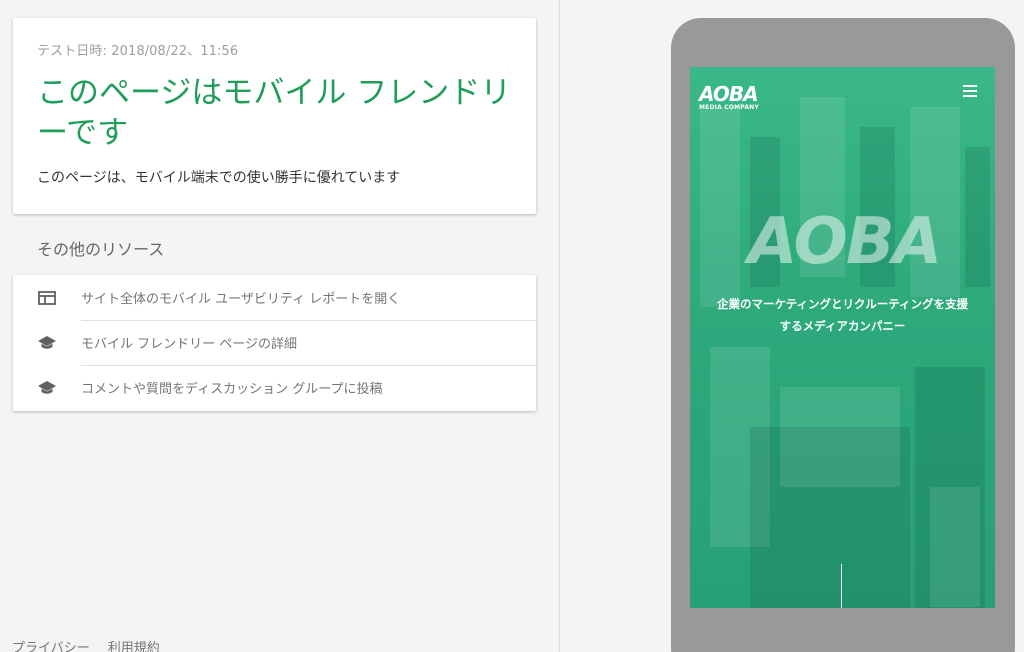  What do you see at coordinates (844, 242) in the screenshot?
I see `hero-logo: AOBA` at bounding box center [844, 242].